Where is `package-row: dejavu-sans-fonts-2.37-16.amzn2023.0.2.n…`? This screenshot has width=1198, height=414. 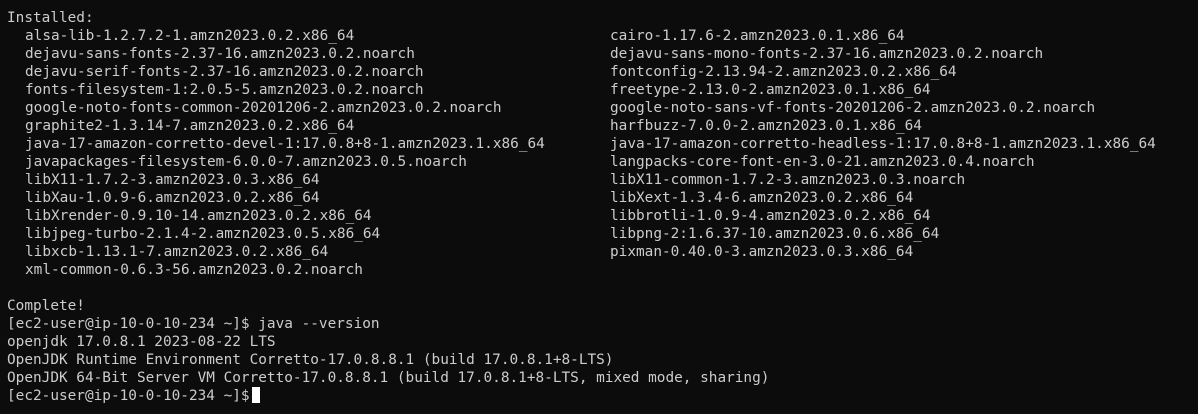 package-row: dejavu-sans-fonts-2.37-16.amzn2023.0.2.n… is located at coordinates (602, 54).